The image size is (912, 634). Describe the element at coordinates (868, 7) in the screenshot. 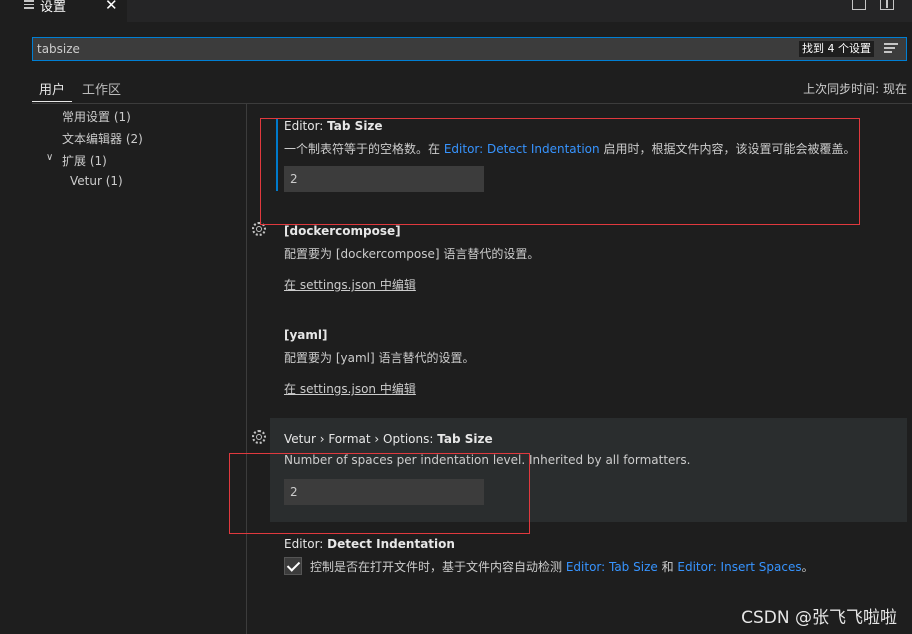

I see `editor-actions` at that location.